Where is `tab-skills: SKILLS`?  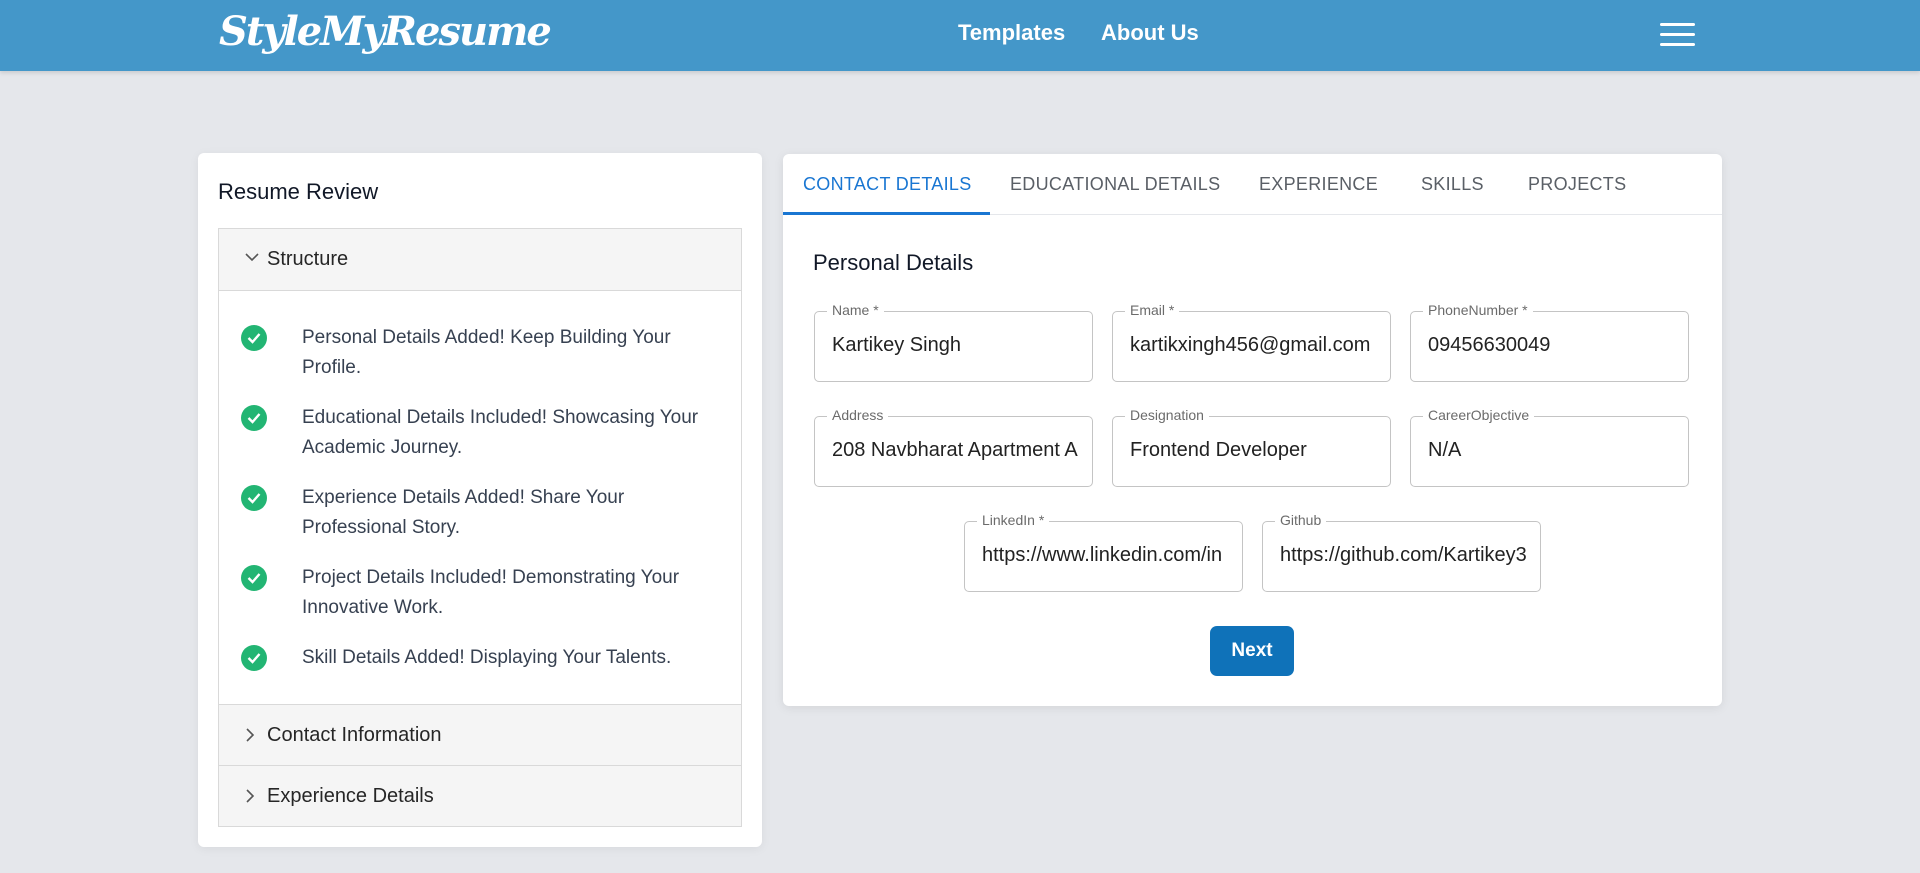 tab-skills: SKILLS is located at coordinates (1452, 184).